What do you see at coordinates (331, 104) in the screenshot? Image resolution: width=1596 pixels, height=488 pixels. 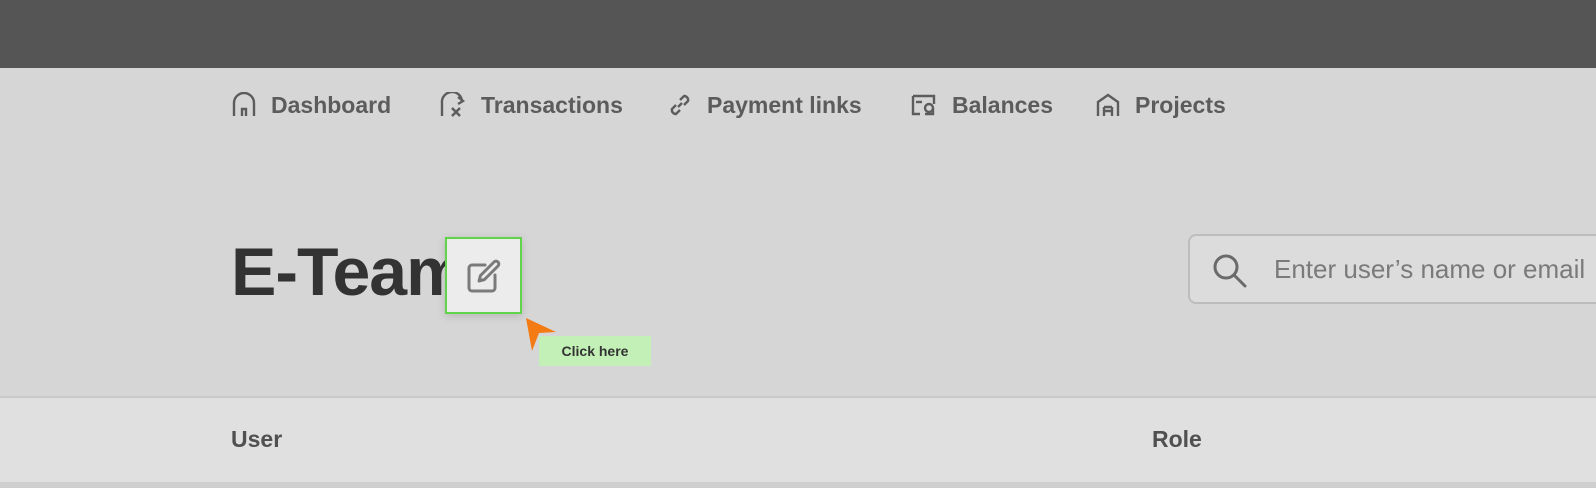 I see `nav-item-label: Dashboard` at bounding box center [331, 104].